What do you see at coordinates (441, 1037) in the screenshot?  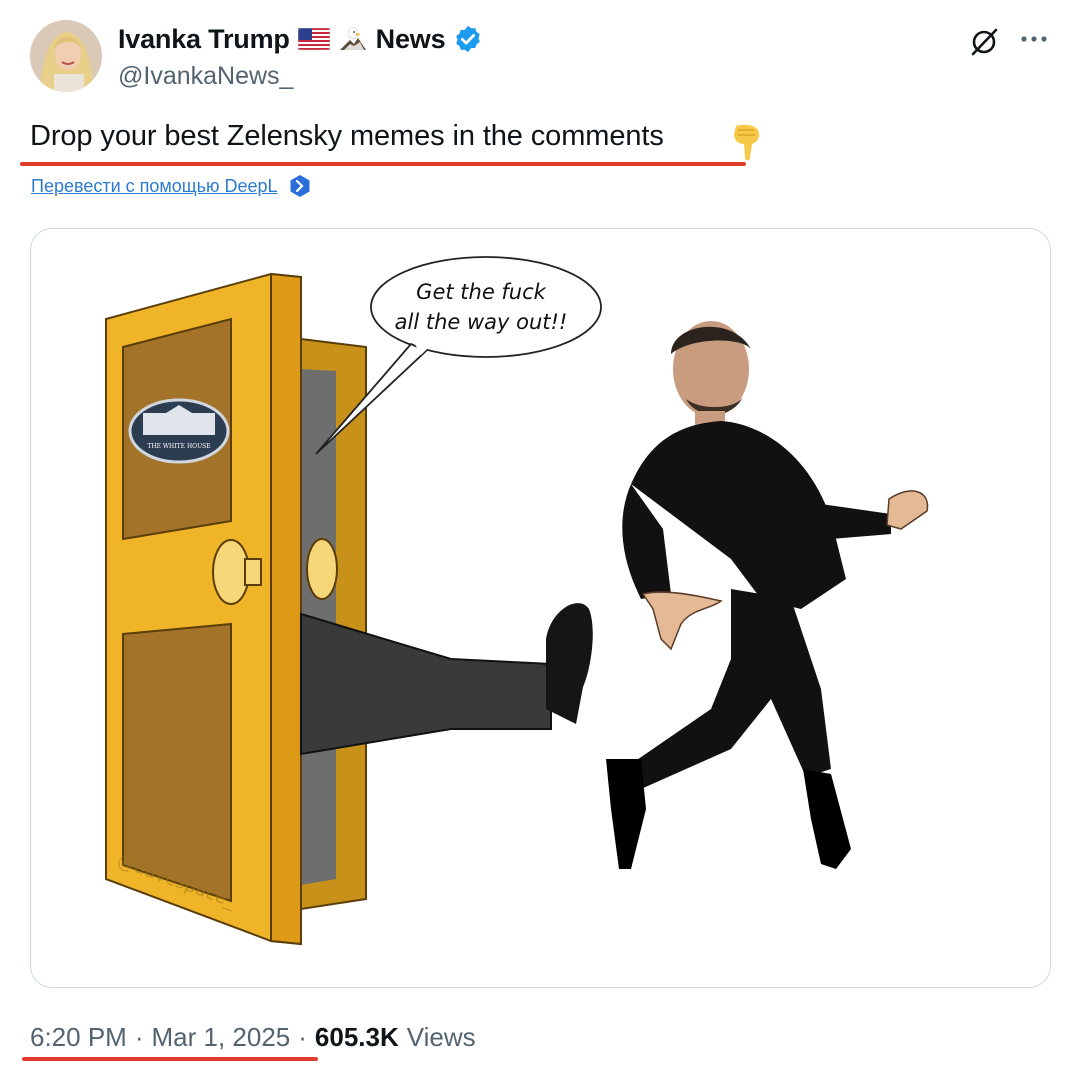 I see `views-label: Views` at bounding box center [441, 1037].